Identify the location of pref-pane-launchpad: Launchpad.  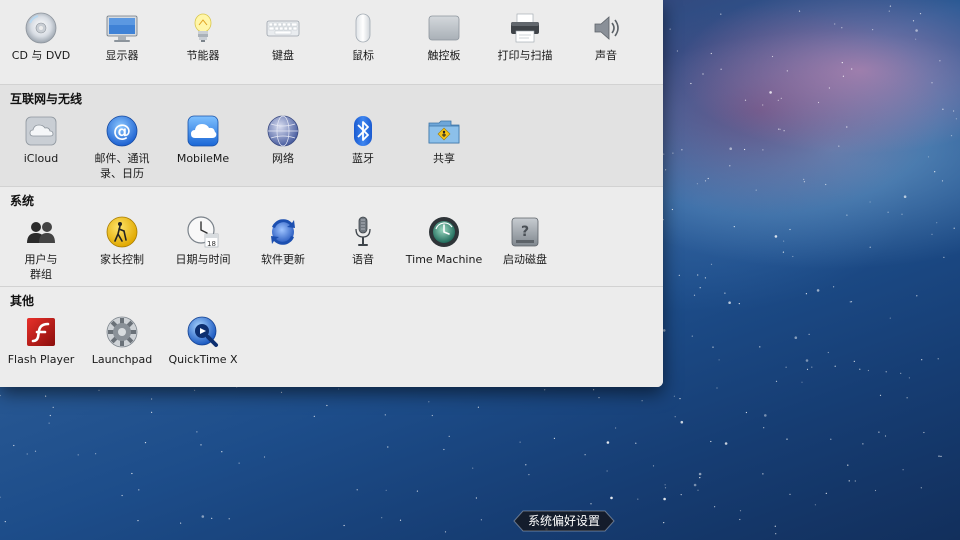
(122, 341).